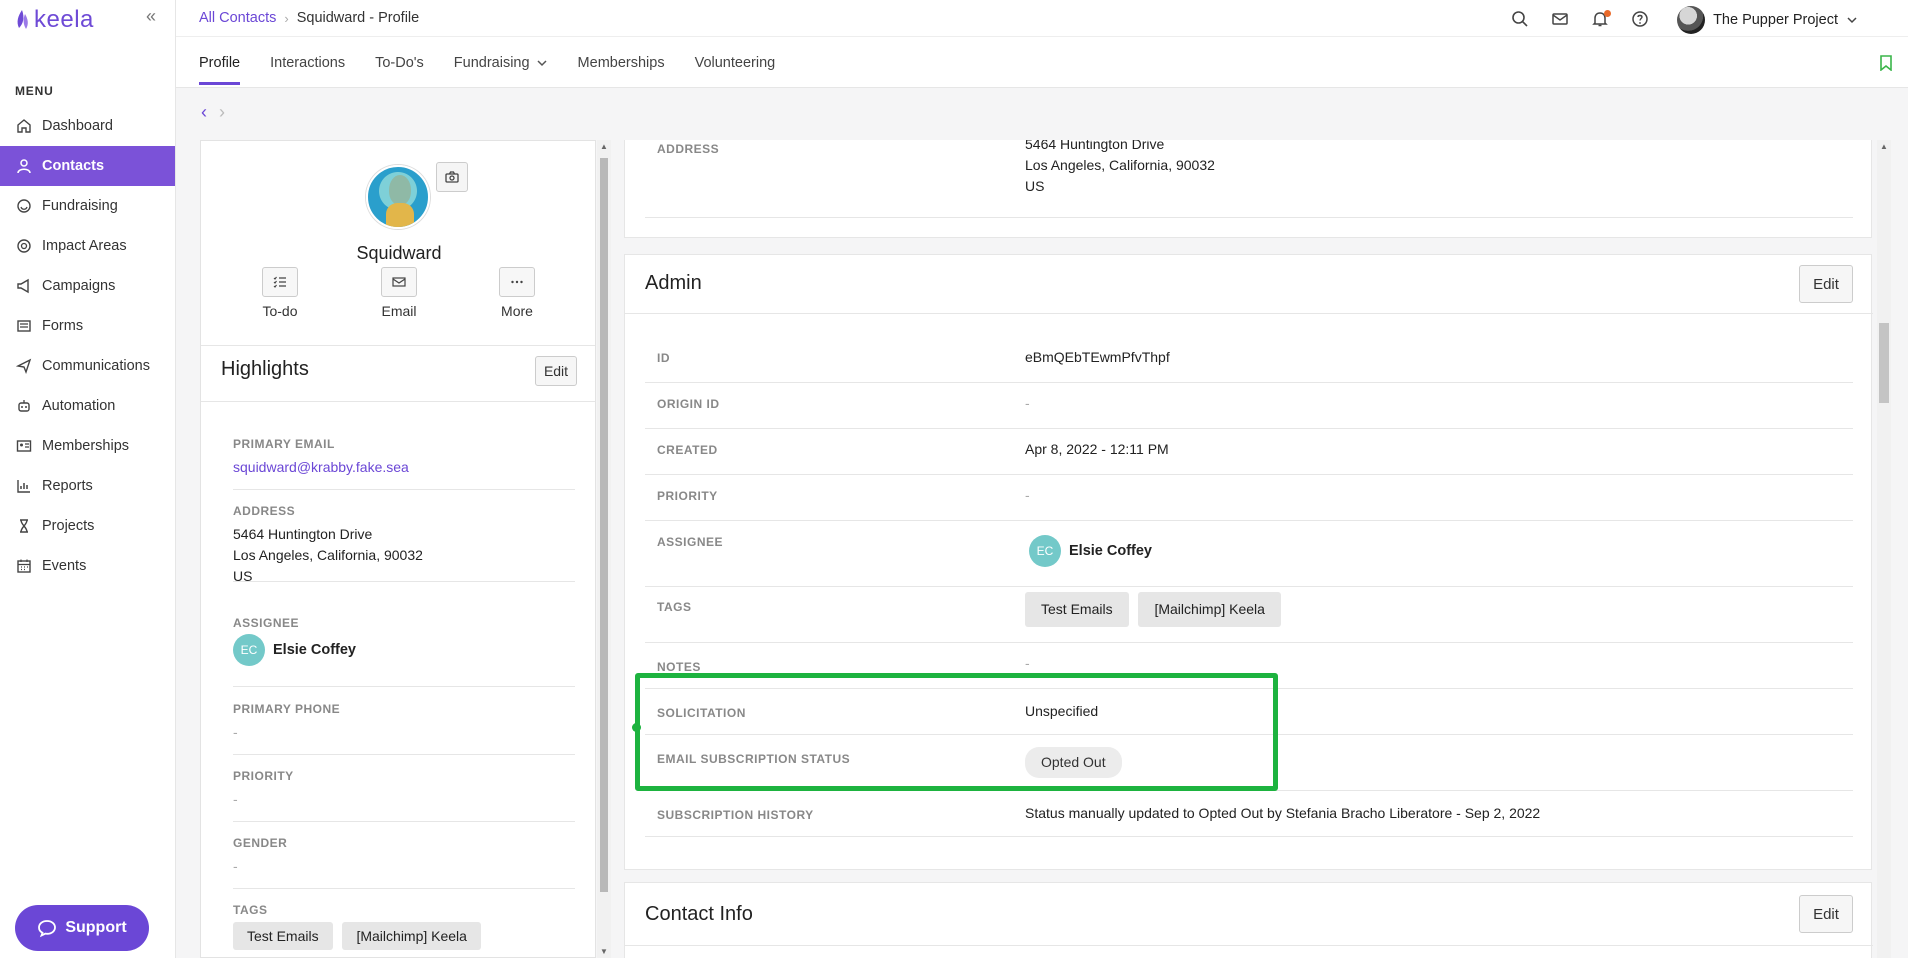 The height and width of the screenshot is (958, 1908). What do you see at coordinates (1826, 284) in the screenshot?
I see `admin-edit-button: Edit` at bounding box center [1826, 284].